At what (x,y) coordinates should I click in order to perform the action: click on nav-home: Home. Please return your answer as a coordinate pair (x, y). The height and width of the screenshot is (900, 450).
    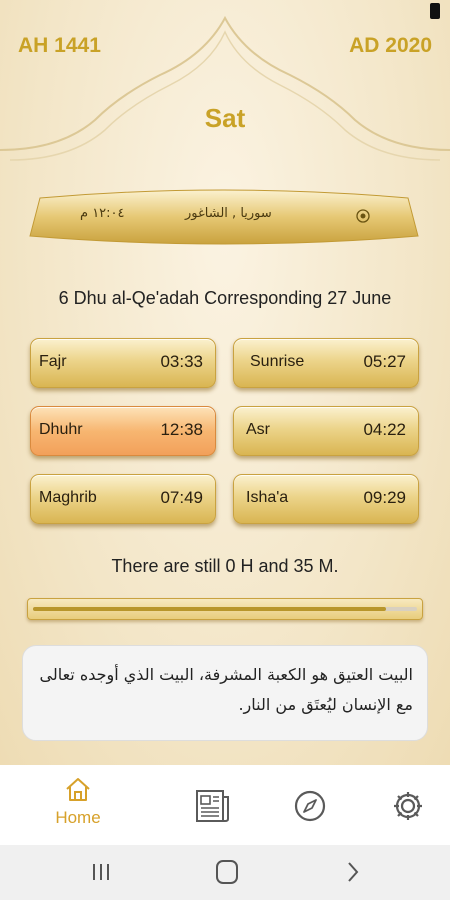
    Looking at the image, I should click on (78, 805).